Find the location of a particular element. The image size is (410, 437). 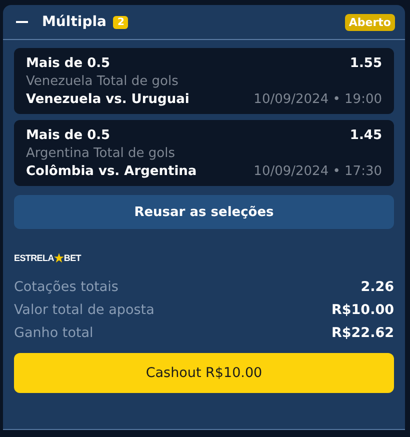

odds: 1.55 is located at coordinates (366, 63).